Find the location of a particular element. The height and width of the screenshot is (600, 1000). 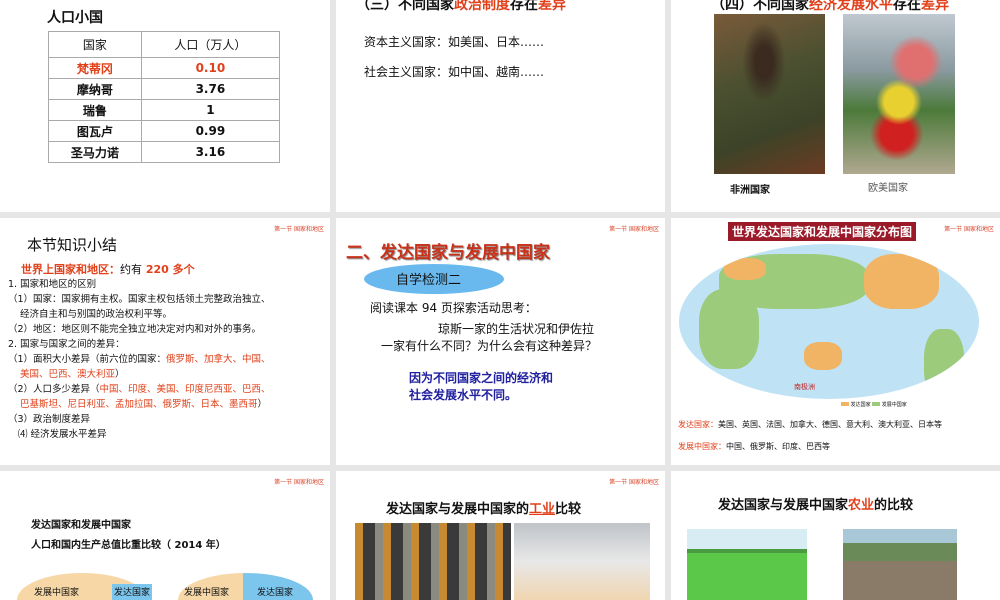

line: 美国、巴西、澳大利亚） is located at coordinates (72, 374).